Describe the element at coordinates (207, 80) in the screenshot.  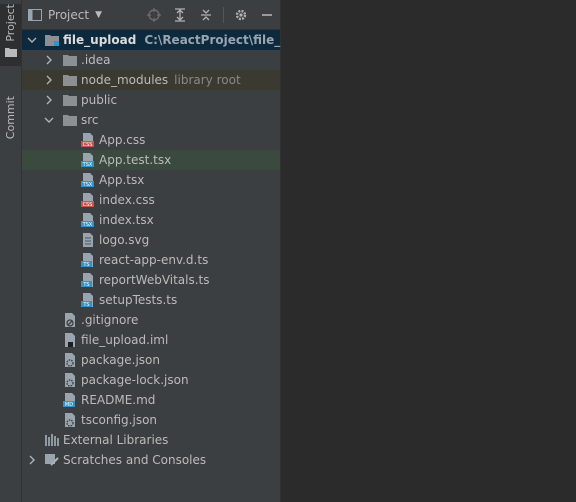
I see `library-root-hint: library root` at that location.